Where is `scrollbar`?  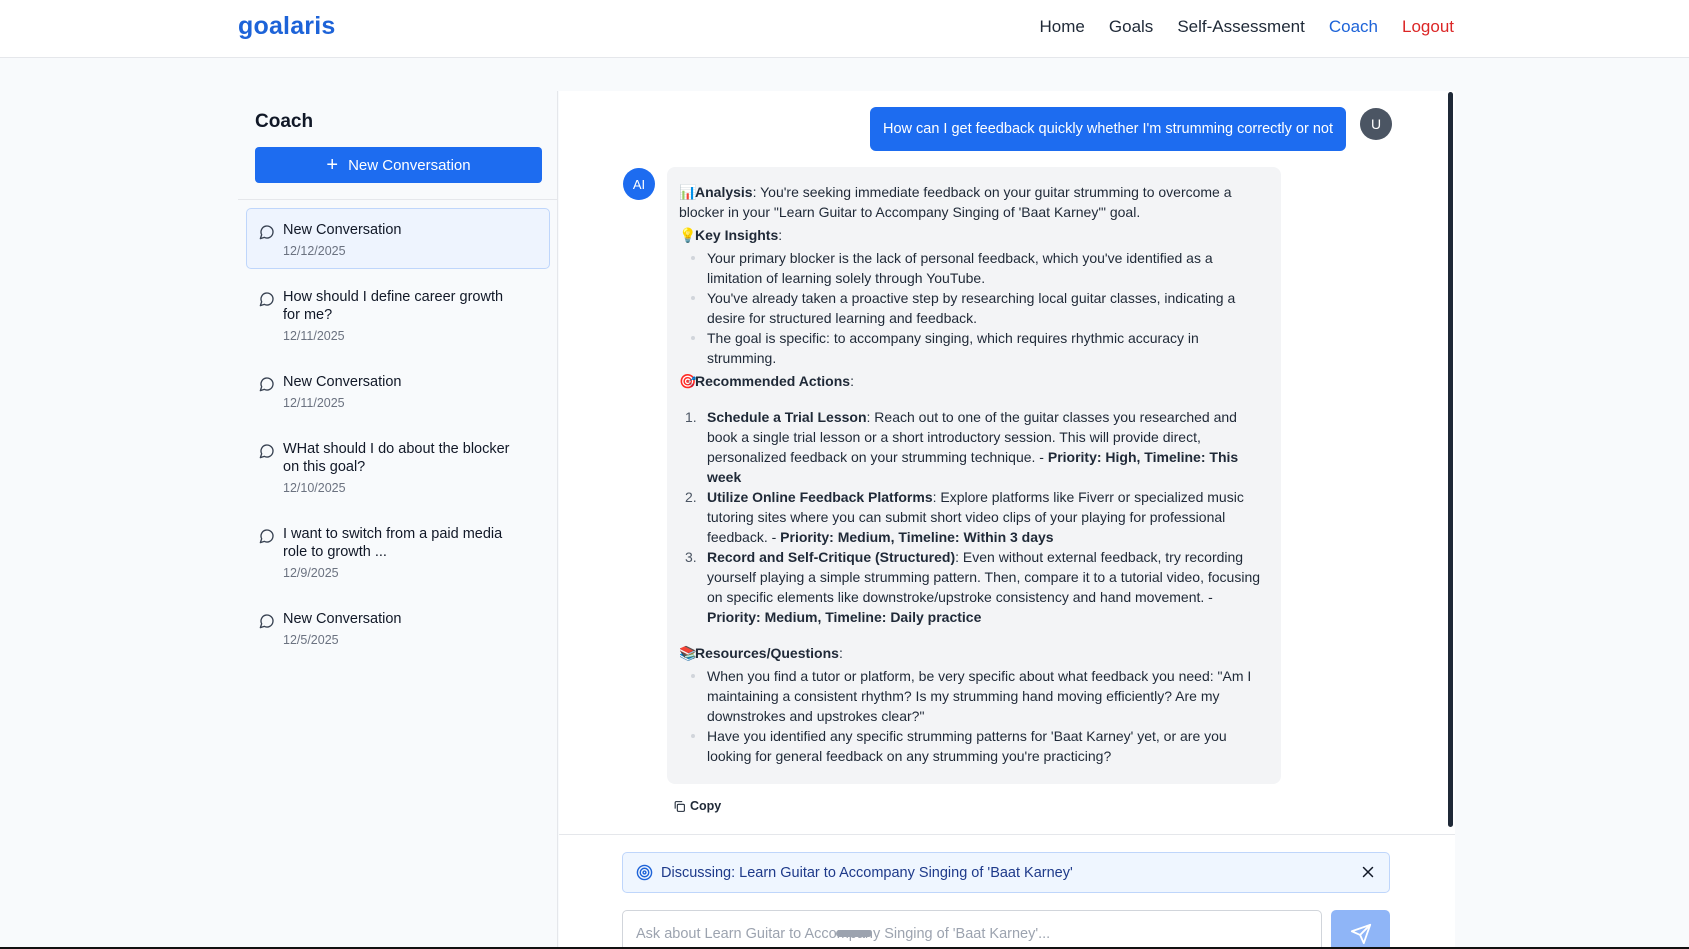 scrollbar is located at coordinates (1450, 459).